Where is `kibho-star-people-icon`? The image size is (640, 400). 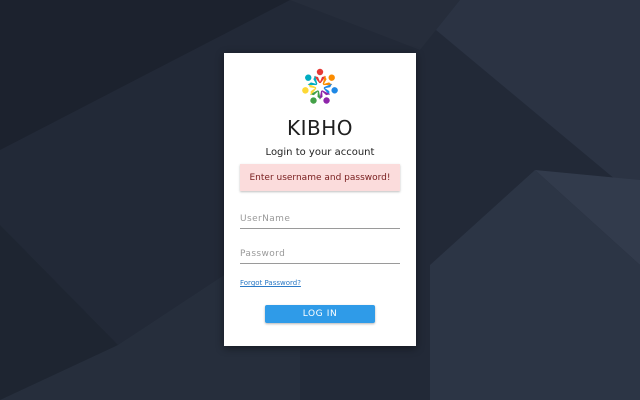 kibho-star-people-icon is located at coordinates (320, 86).